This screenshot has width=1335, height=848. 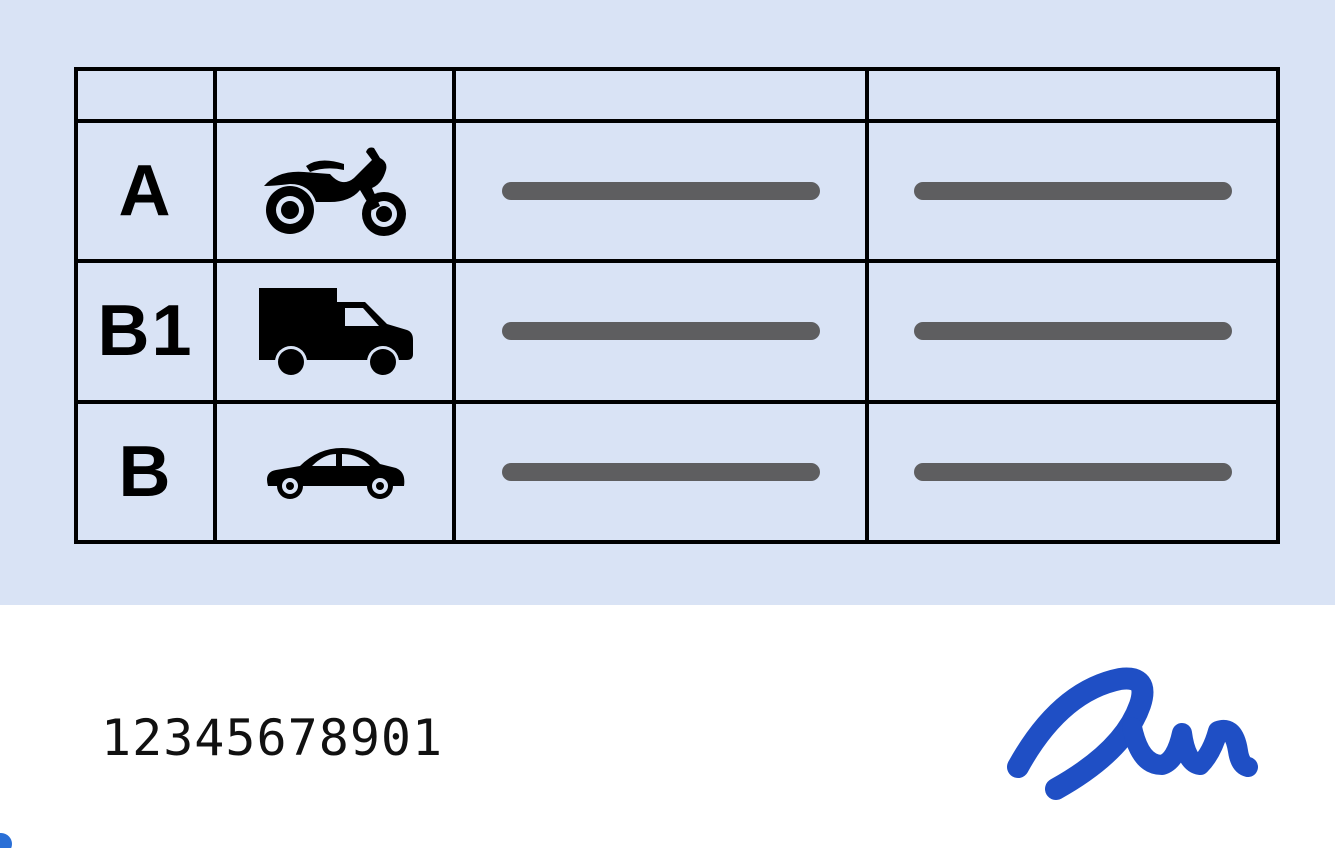 I want to click on category-code: A, so click(x=145, y=191).